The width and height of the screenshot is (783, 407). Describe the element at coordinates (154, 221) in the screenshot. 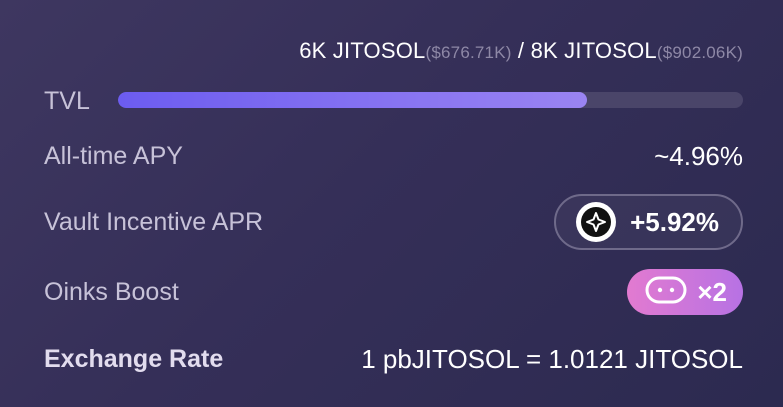

I see `incentive-label: Vault Incentive APR` at that location.